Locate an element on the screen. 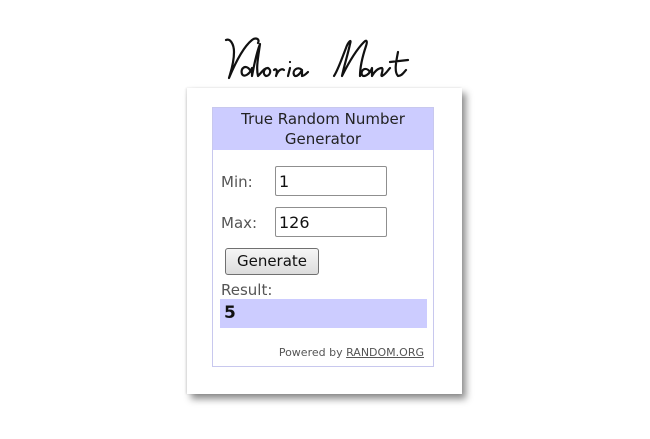 The width and height of the screenshot is (650, 439). result-label: Result: is located at coordinates (247, 290).